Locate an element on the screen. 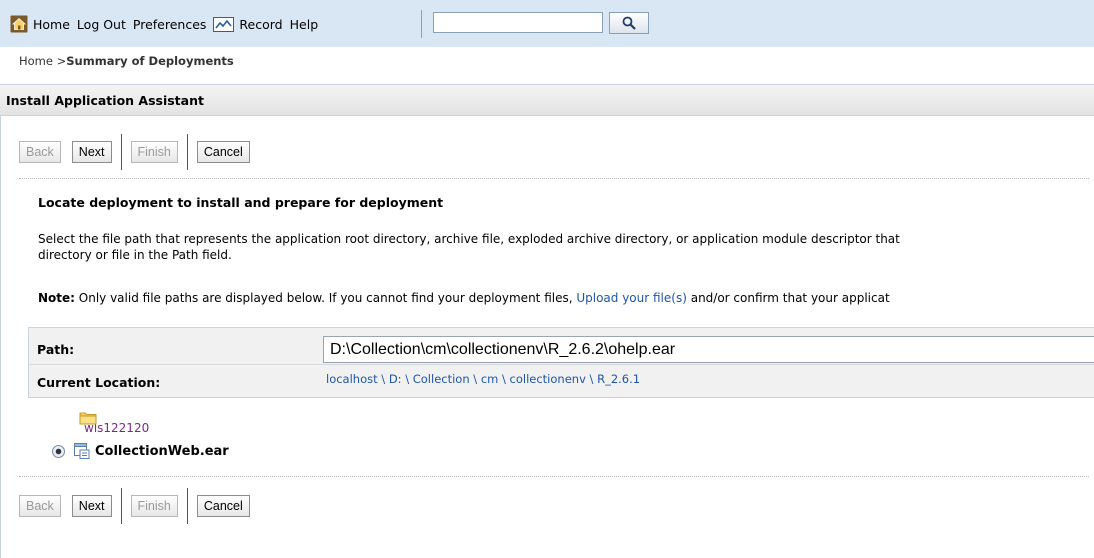 This screenshot has width=1094, height=558. divider-top is located at coordinates (554, 178).